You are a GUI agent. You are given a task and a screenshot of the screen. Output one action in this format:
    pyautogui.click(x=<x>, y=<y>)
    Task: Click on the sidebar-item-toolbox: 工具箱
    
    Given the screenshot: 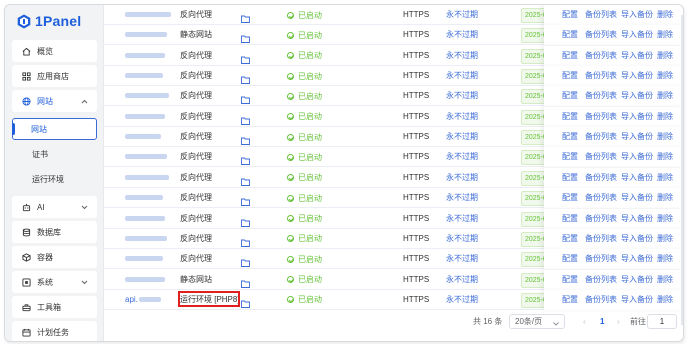 What is the action you would take?
    pyautogui.click(x=54, y=307)
    